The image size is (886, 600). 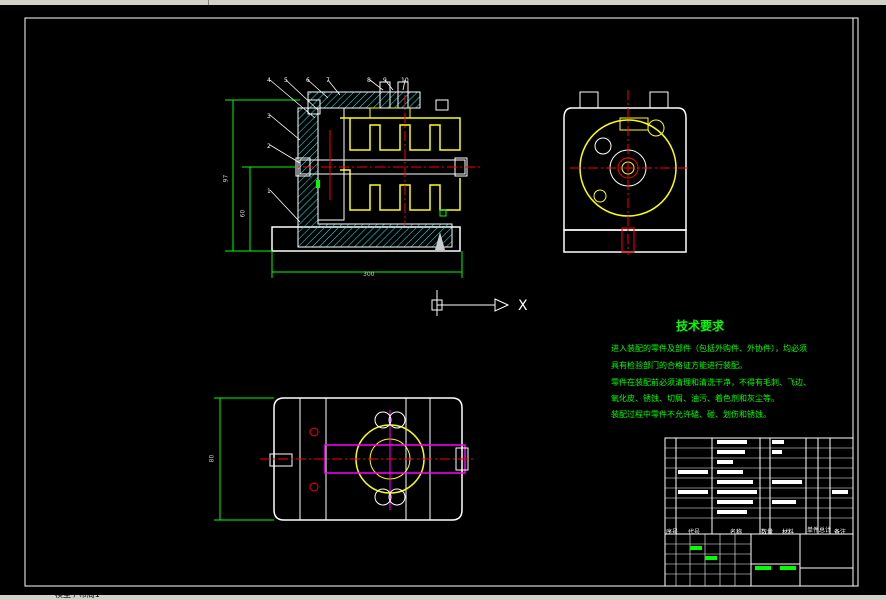 What do you see at coordinates (405, 80) in the screenshot?
I see `balloon-10: 10` at bounding box center [405, 80].